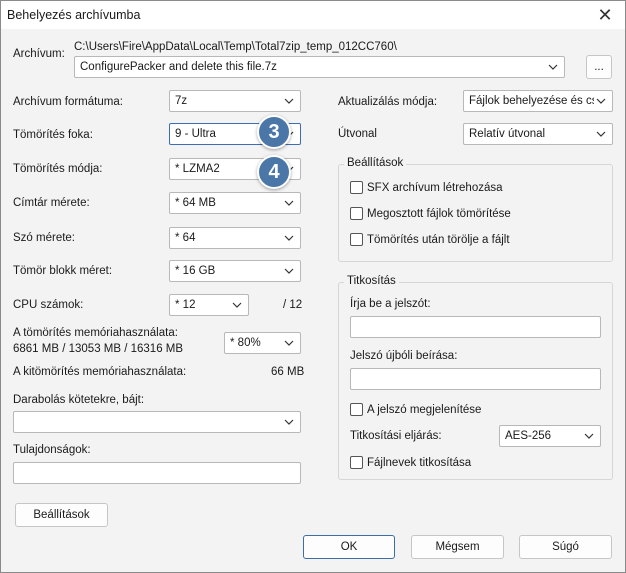 Image resolution: width=626 pixels, height=573 pixels. What do you see at coordinates (63, 271) in the screenshot?
I see `solid-label: Tömör blokk méret:` at bounding box center [63, 271].